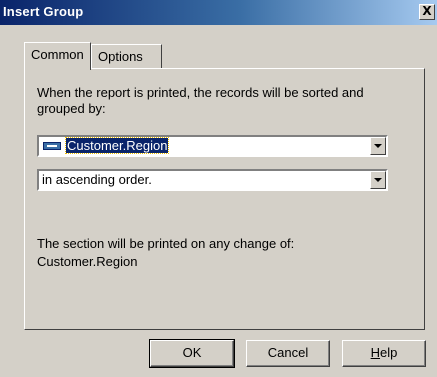 This screenshot has height=377, width=437. I want to click on ok-button: OK, so click(192, 353).